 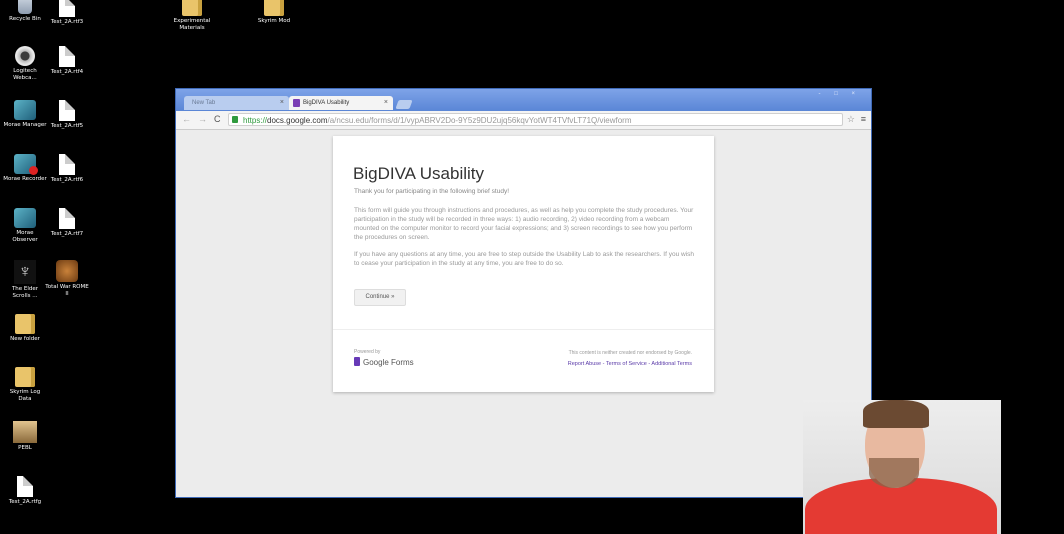 What do you see at coordinates (380, 297) in the screenshot?
I see `continue-button: Continue »` at bounding box center [380, 297].